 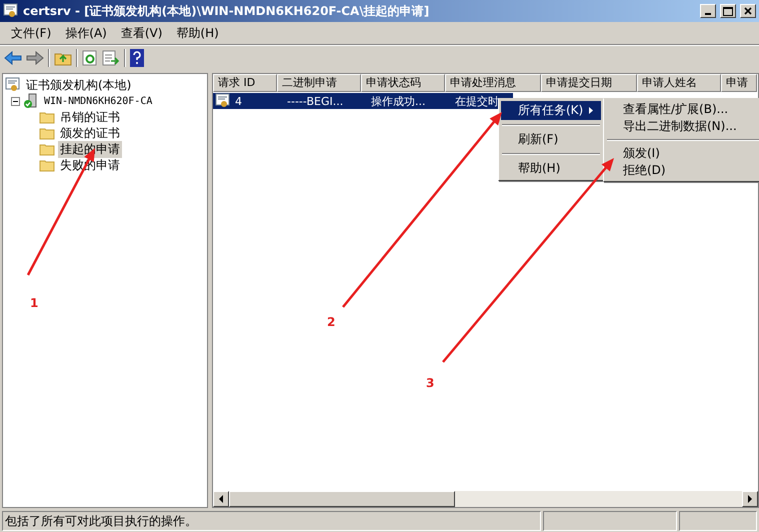 I want to click on table-row: 4 -----BEGI... 操作成功... 在提交时, so click(x=363, y=101).